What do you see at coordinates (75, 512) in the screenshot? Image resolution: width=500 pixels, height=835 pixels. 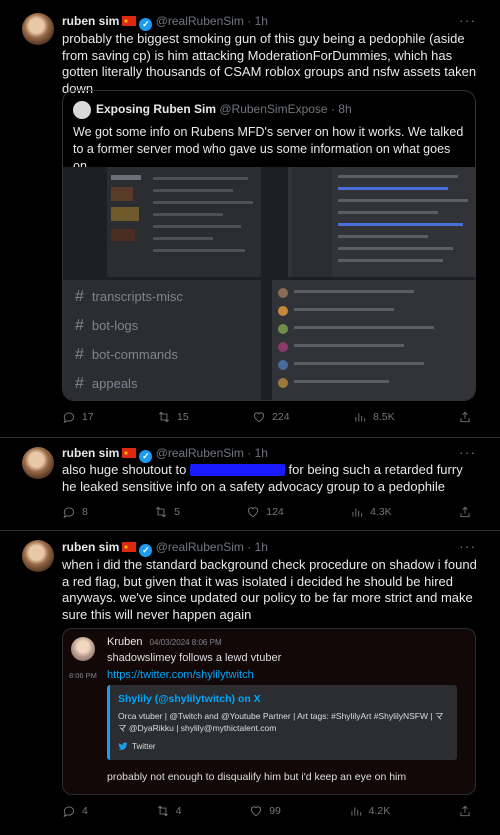 I see `reply-button: 8` at bounding box center [75, 512].